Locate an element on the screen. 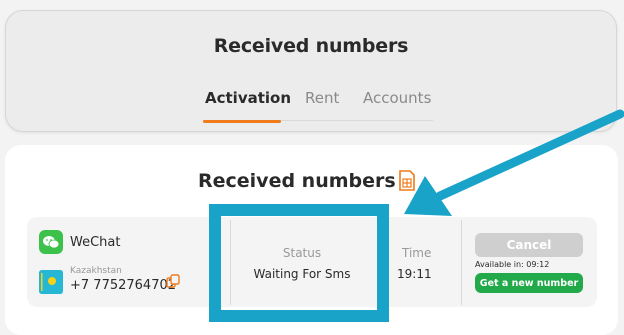  status-highlight-box is located at coordinates (299, 263).